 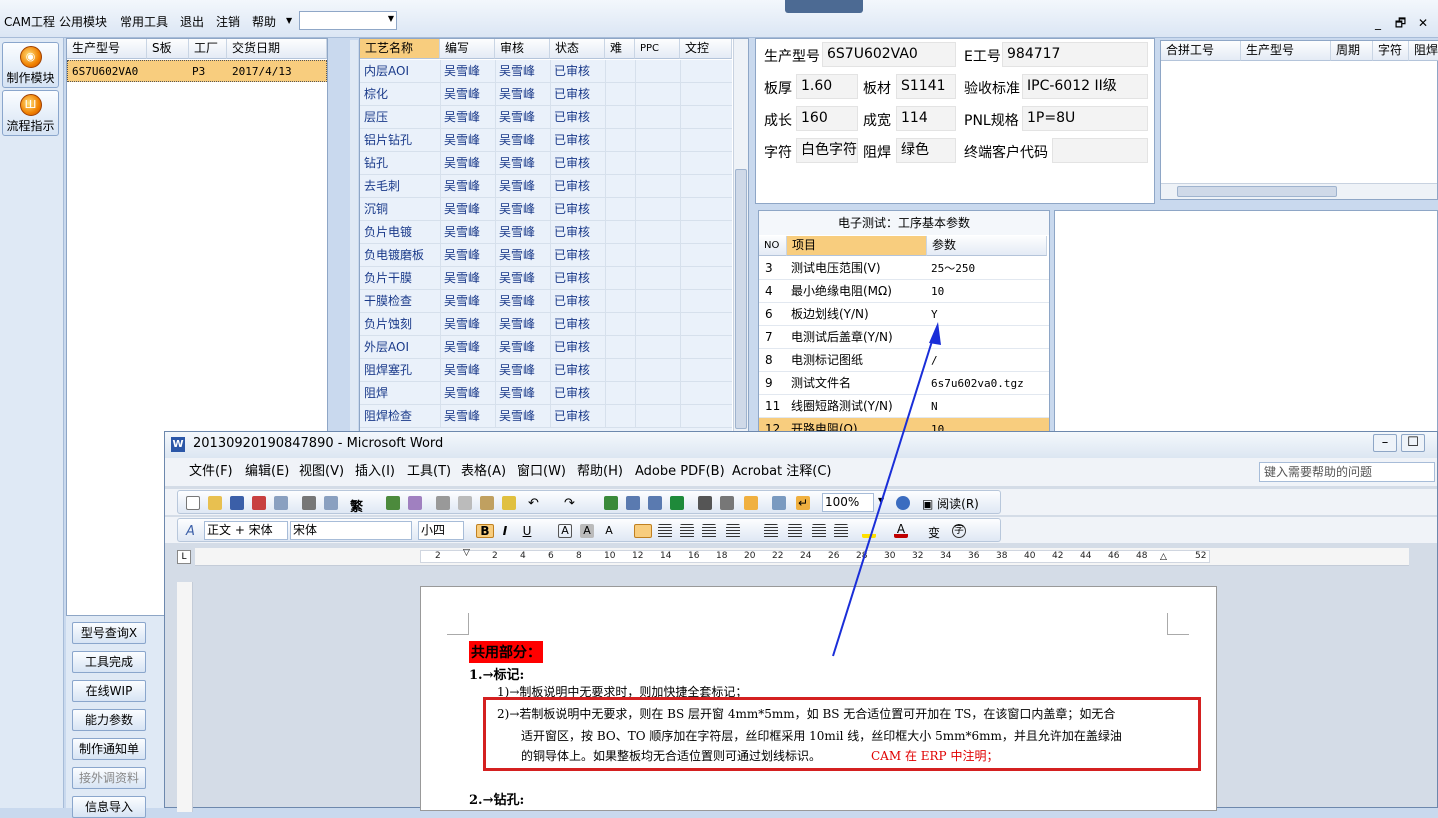 What do you see at coordinates (109, 633) in the screenshot?
I see `model-query-button: 型号查询X` at bounding box center [109, 633].